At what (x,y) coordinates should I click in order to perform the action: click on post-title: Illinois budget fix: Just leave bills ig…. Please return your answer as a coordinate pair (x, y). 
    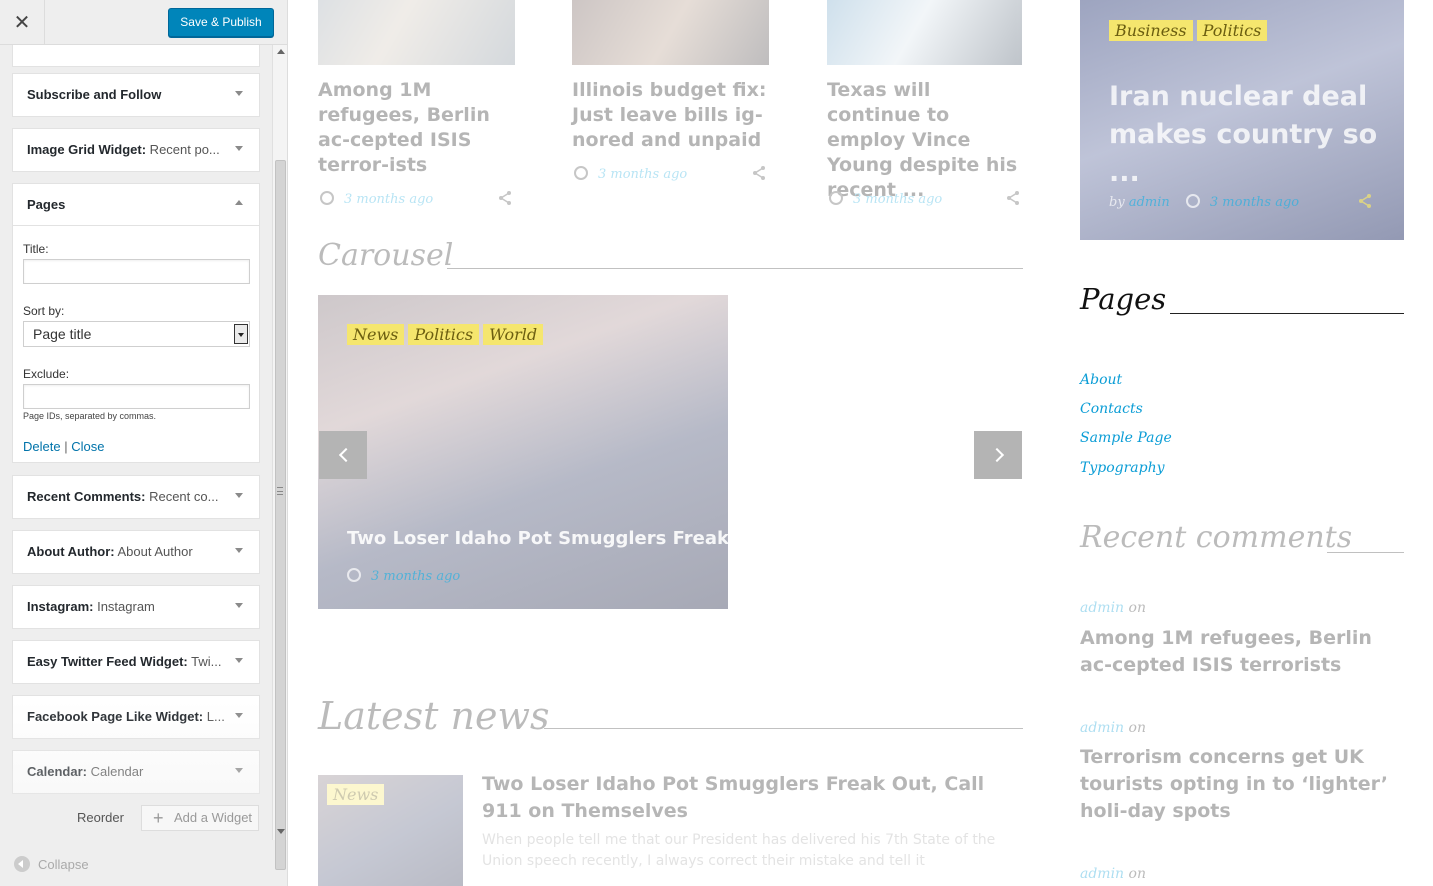
    Looking at the image, I should click on (672, 115).